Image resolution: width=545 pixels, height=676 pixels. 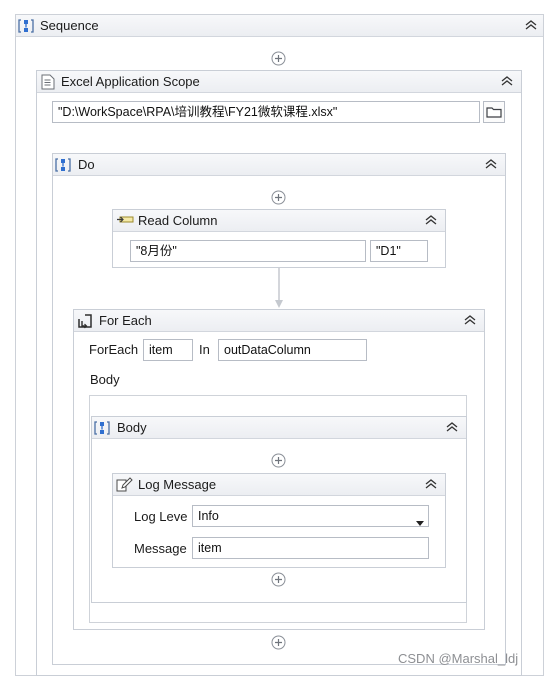 What do you see at coordinates (279, 82) in the screenshot?
I see `excel-scope-header: Excel Application Scope` at bounding box center [279, 82].